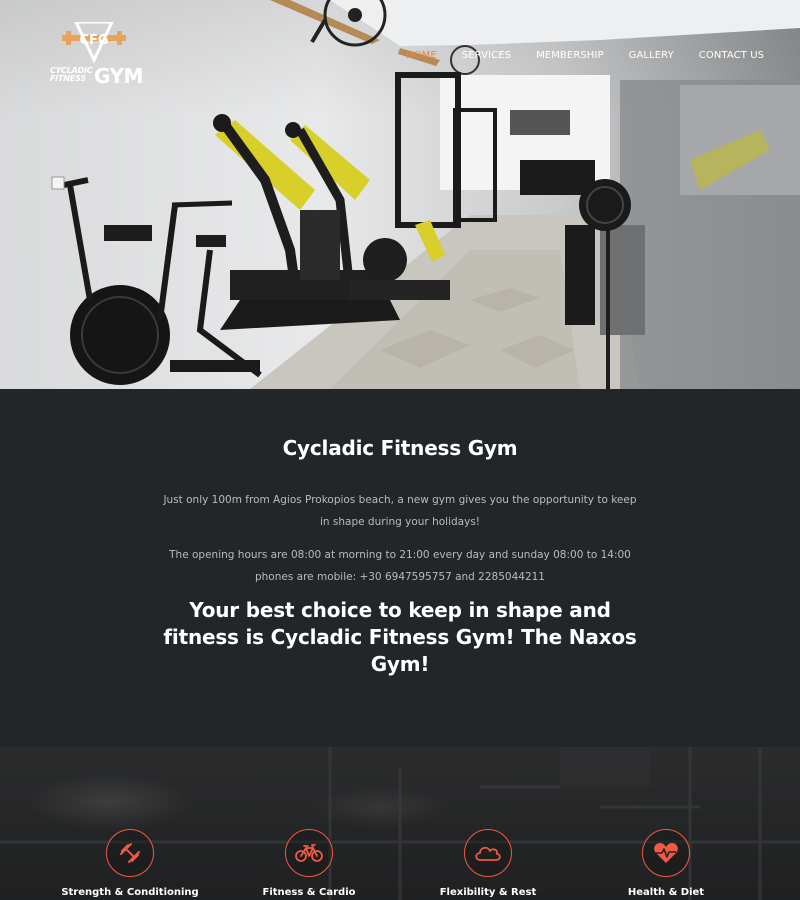 This screenshot has height=900, width=800. I want to click on feature-cardio: Fitness & Cardio, so click(309, 863).